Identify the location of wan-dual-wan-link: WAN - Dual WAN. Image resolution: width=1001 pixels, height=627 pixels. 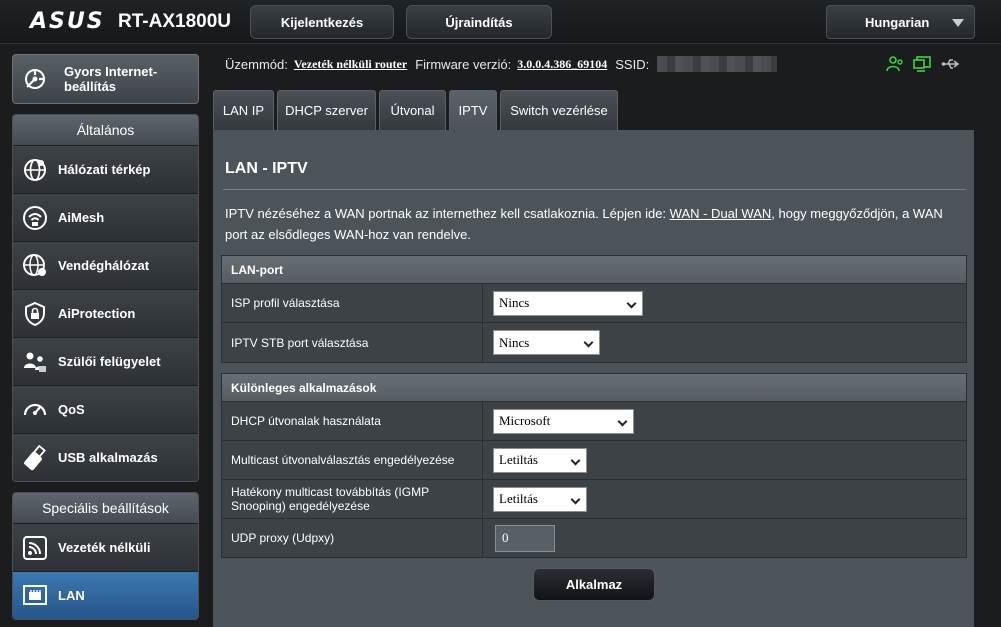
(721, 213).